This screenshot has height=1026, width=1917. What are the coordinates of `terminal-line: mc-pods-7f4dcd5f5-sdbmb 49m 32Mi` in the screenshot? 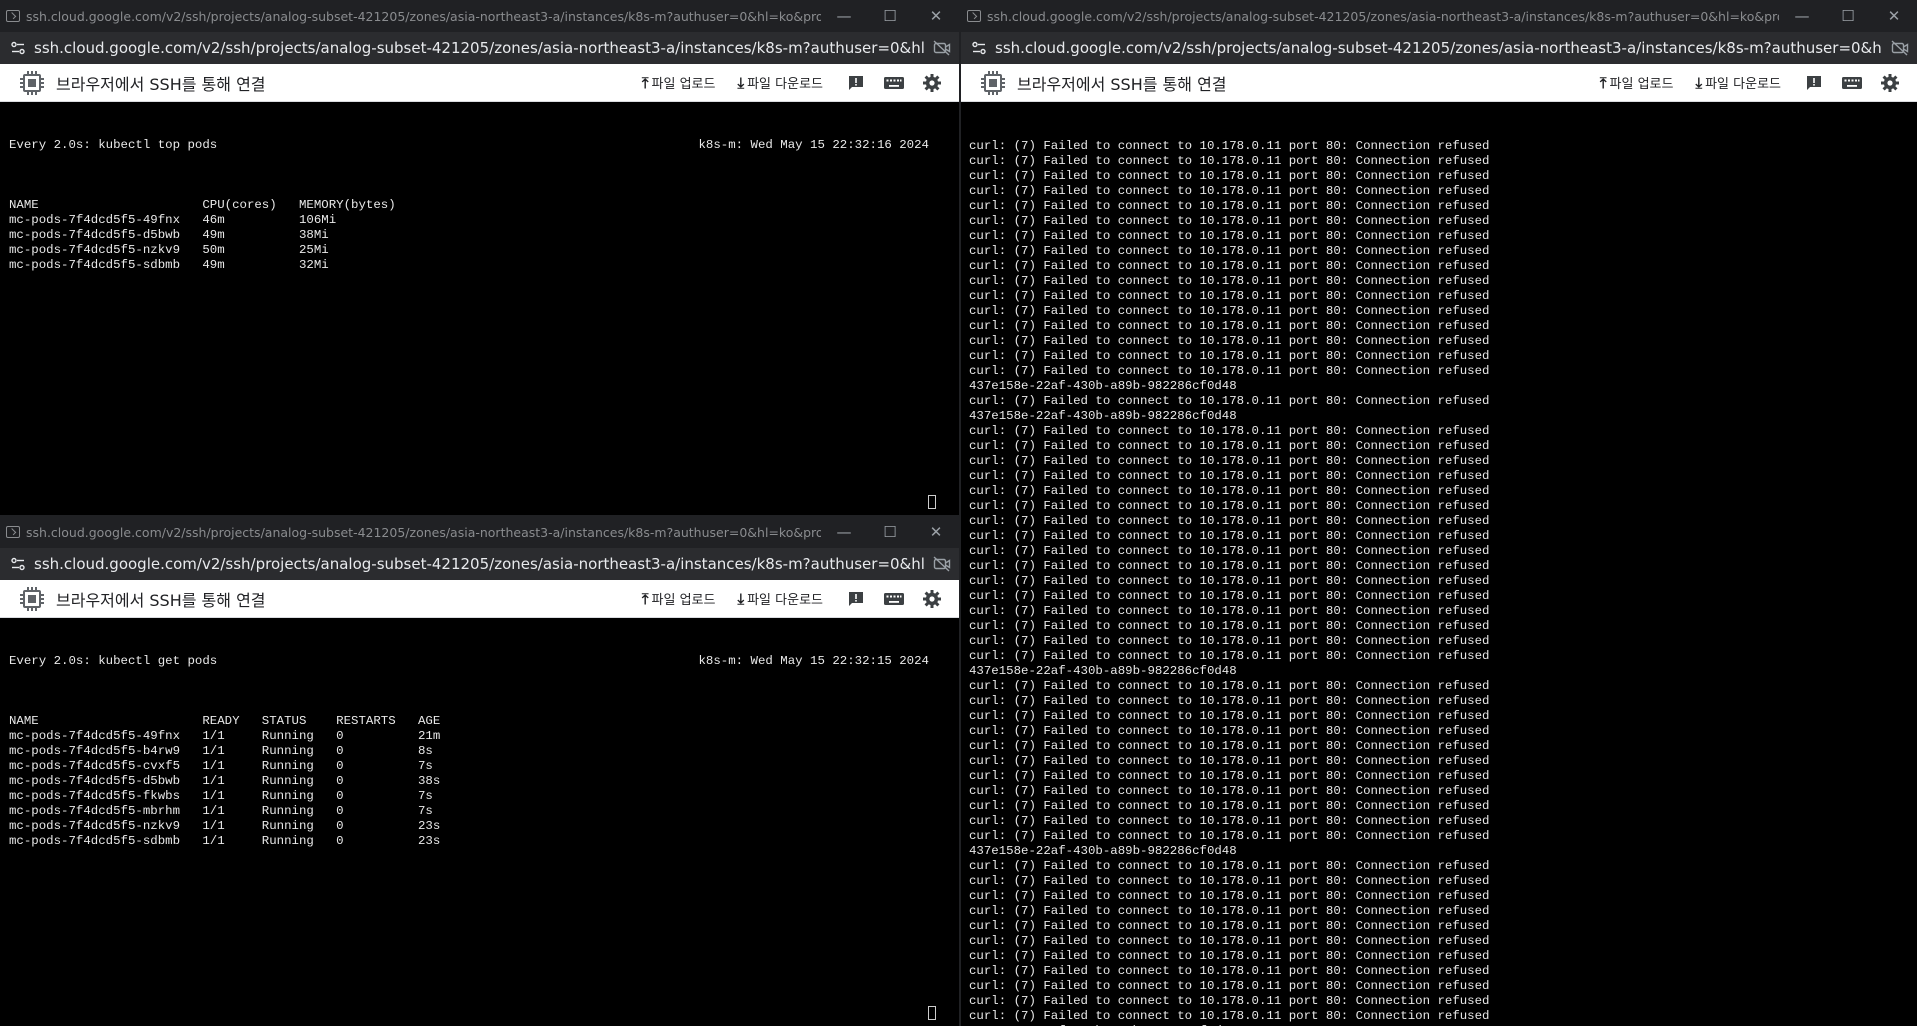 It's located at (169, 265).